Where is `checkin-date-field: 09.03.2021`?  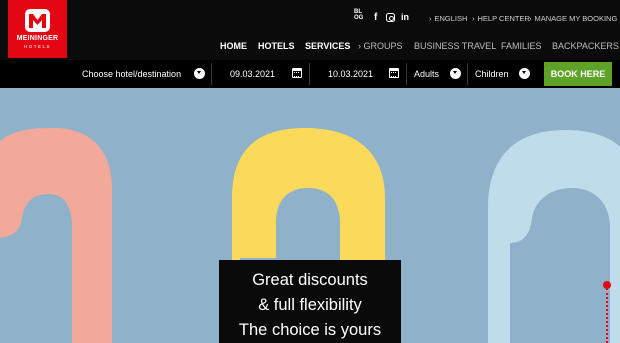
checkin-date-field: 09.03.2021 is located at coordinates (252, 74).